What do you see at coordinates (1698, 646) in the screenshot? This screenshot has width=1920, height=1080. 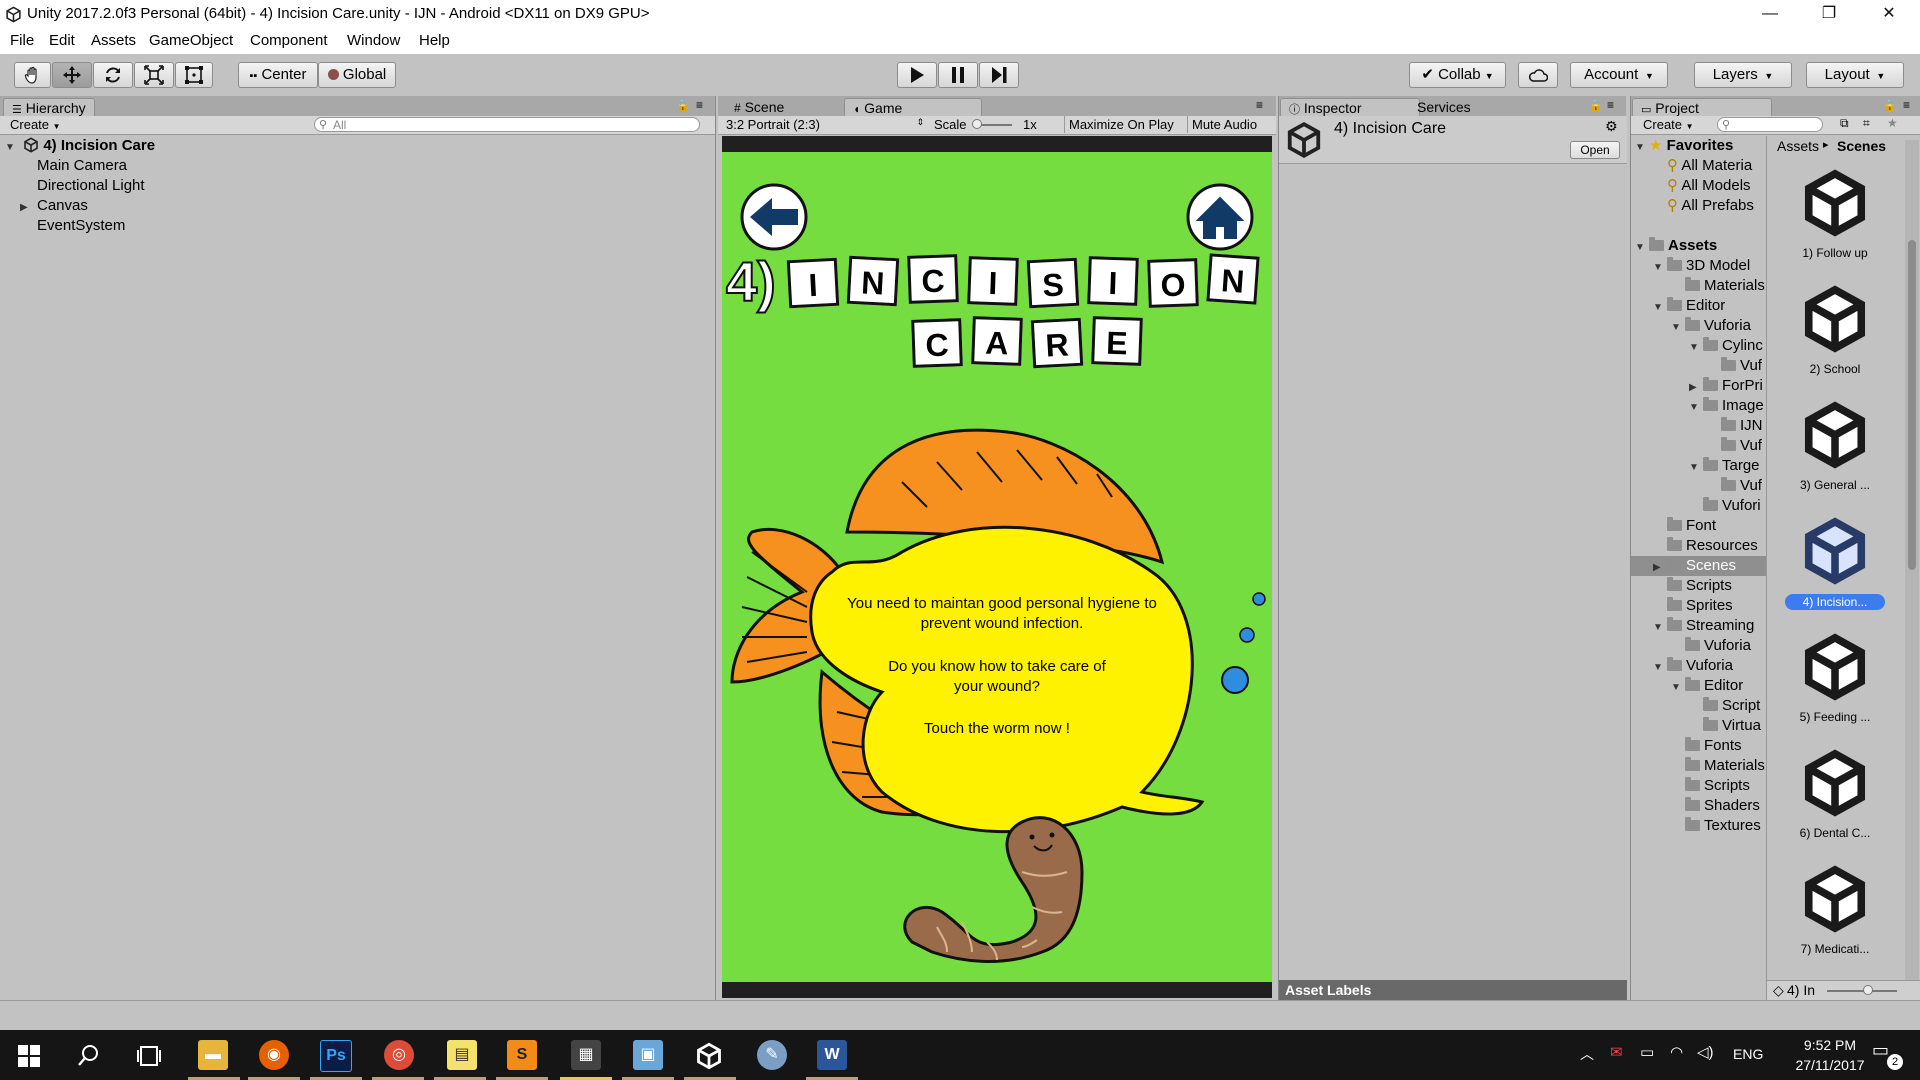 I see `folder-tree-item: Vuforia` at bounding box center [1698, 646].